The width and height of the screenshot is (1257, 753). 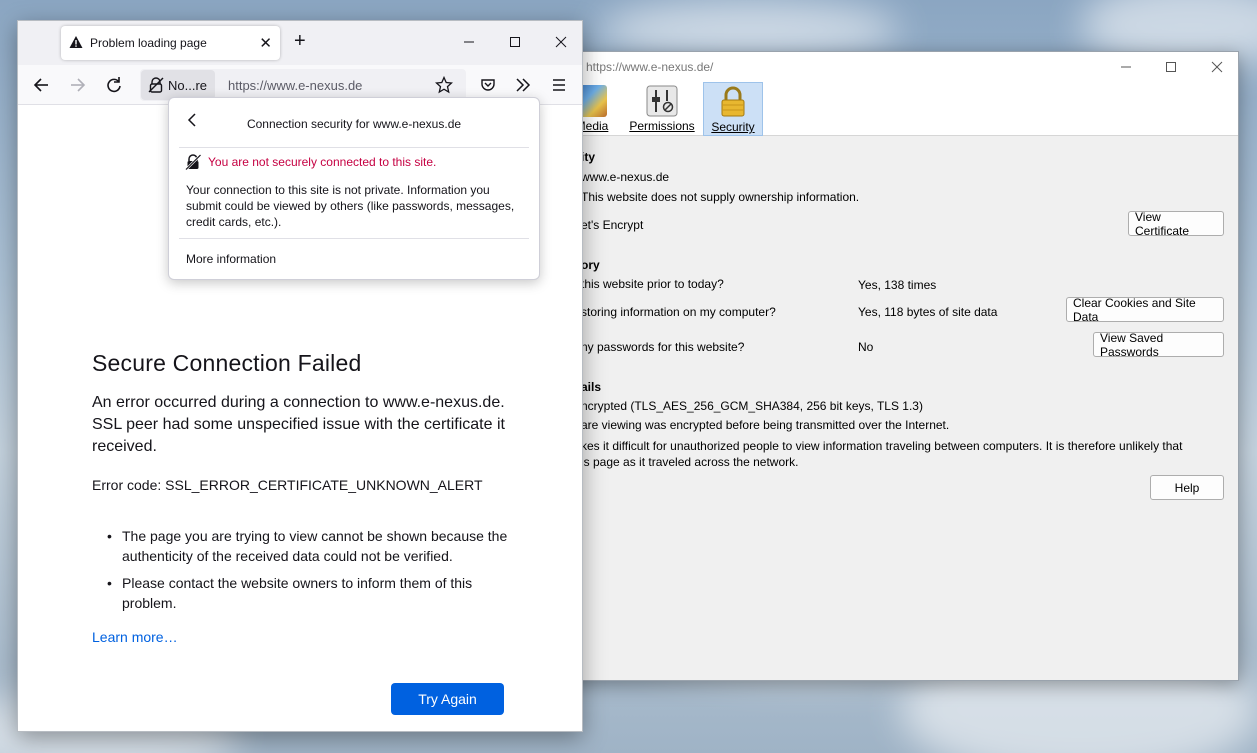 I want to click on history-passwords-question: ny passwords for this website?, so click(x=663, y=347).